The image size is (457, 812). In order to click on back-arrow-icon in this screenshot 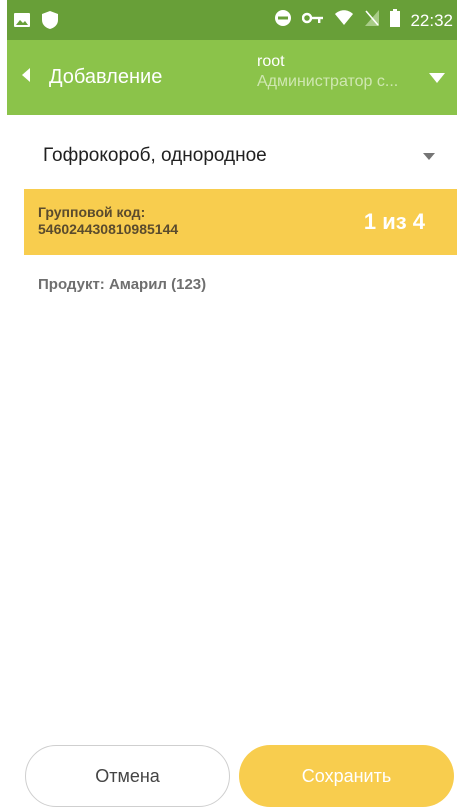, I will do `click(26, 77)`.